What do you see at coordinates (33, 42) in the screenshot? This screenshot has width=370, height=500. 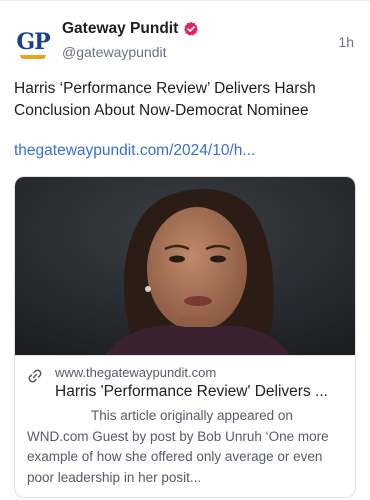 I see `avatar-logo-text: GP` at bounding box center [33, 42].